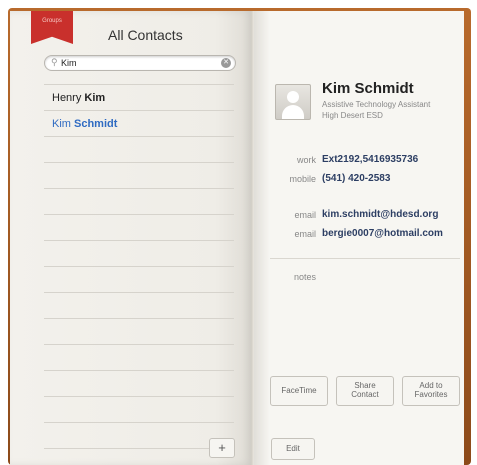  What do you see at coordinates (252, 238) in the screenshot?
I see `book-spine` at bounding box center [252, 238].